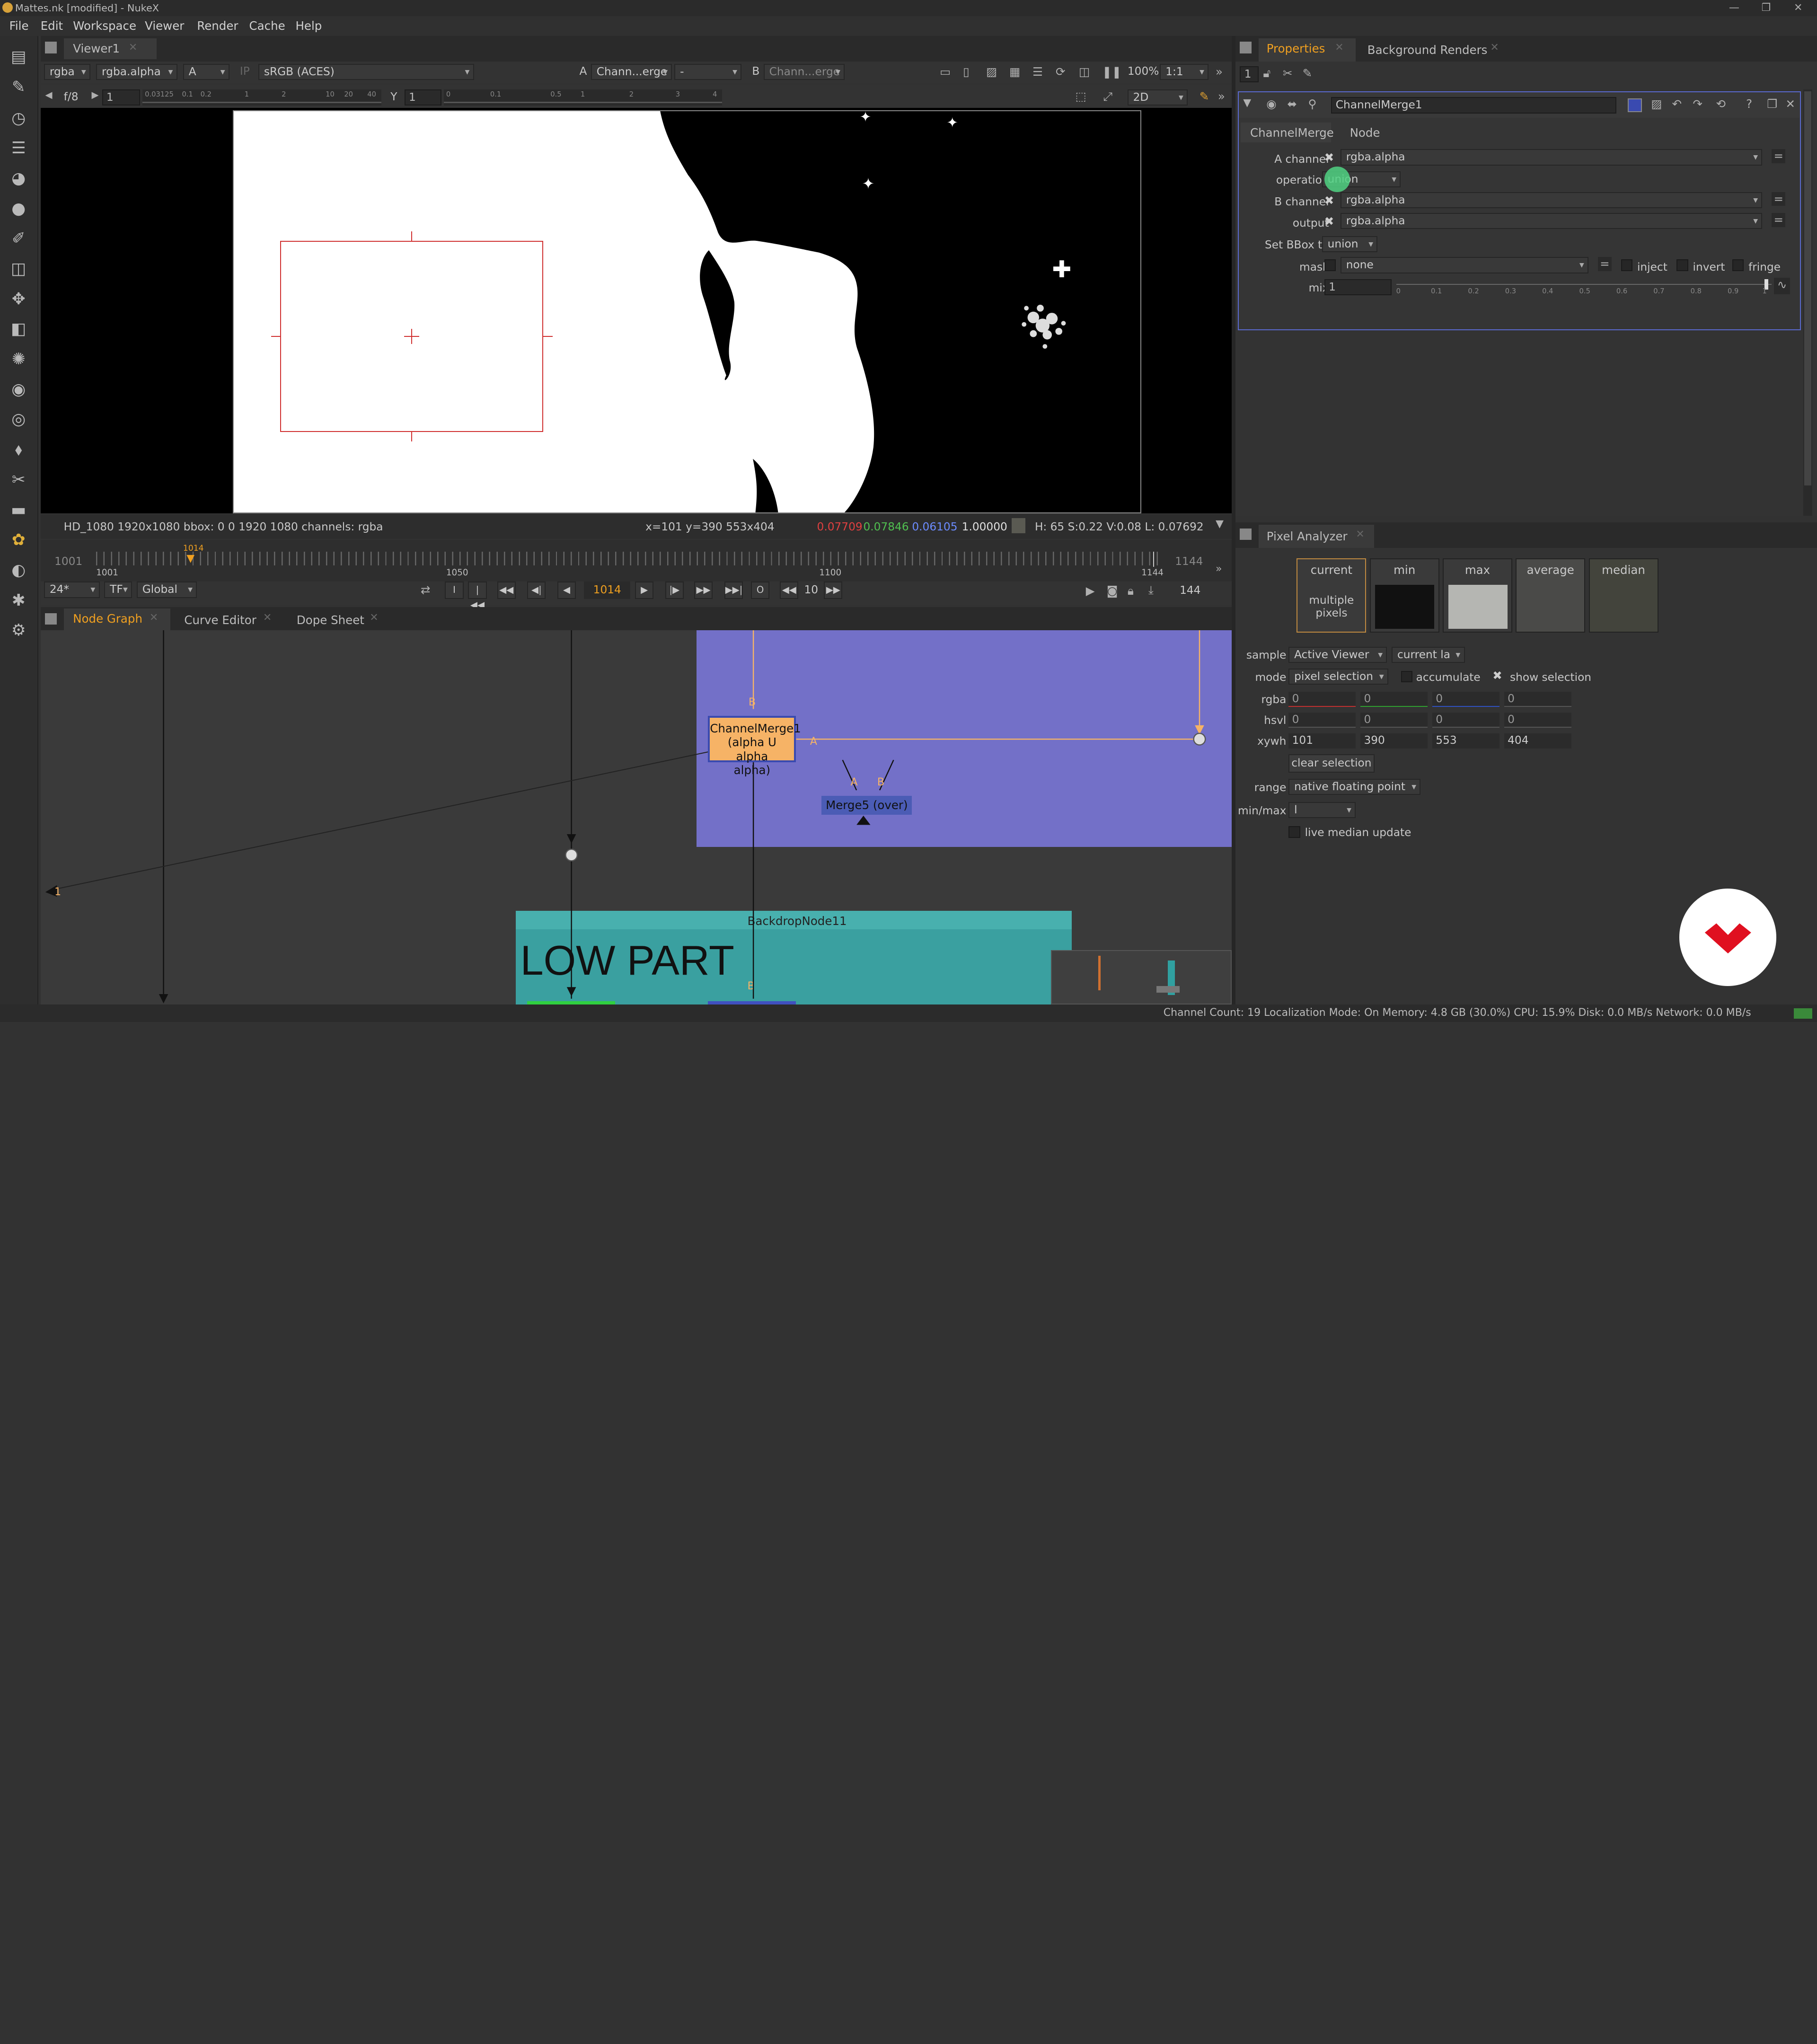 Image resolution: width=1817 pixels, height=2044 pixels. I want to click on edit-icon: ✎, so click(1308, 73).